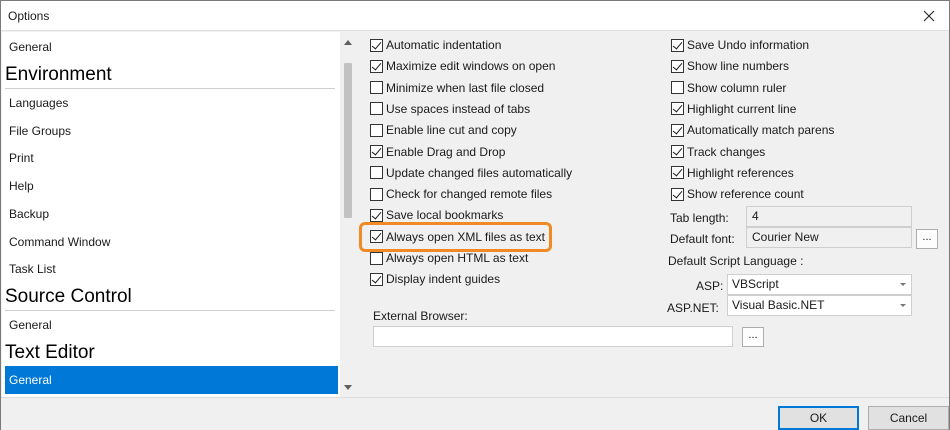 This screenshot has height=430, width=950. What do you see at coordinates (778, 305) in the screenshot?
I see `aspnet-language-value: Visual Basic.NET` at bounding box center [778, 305].